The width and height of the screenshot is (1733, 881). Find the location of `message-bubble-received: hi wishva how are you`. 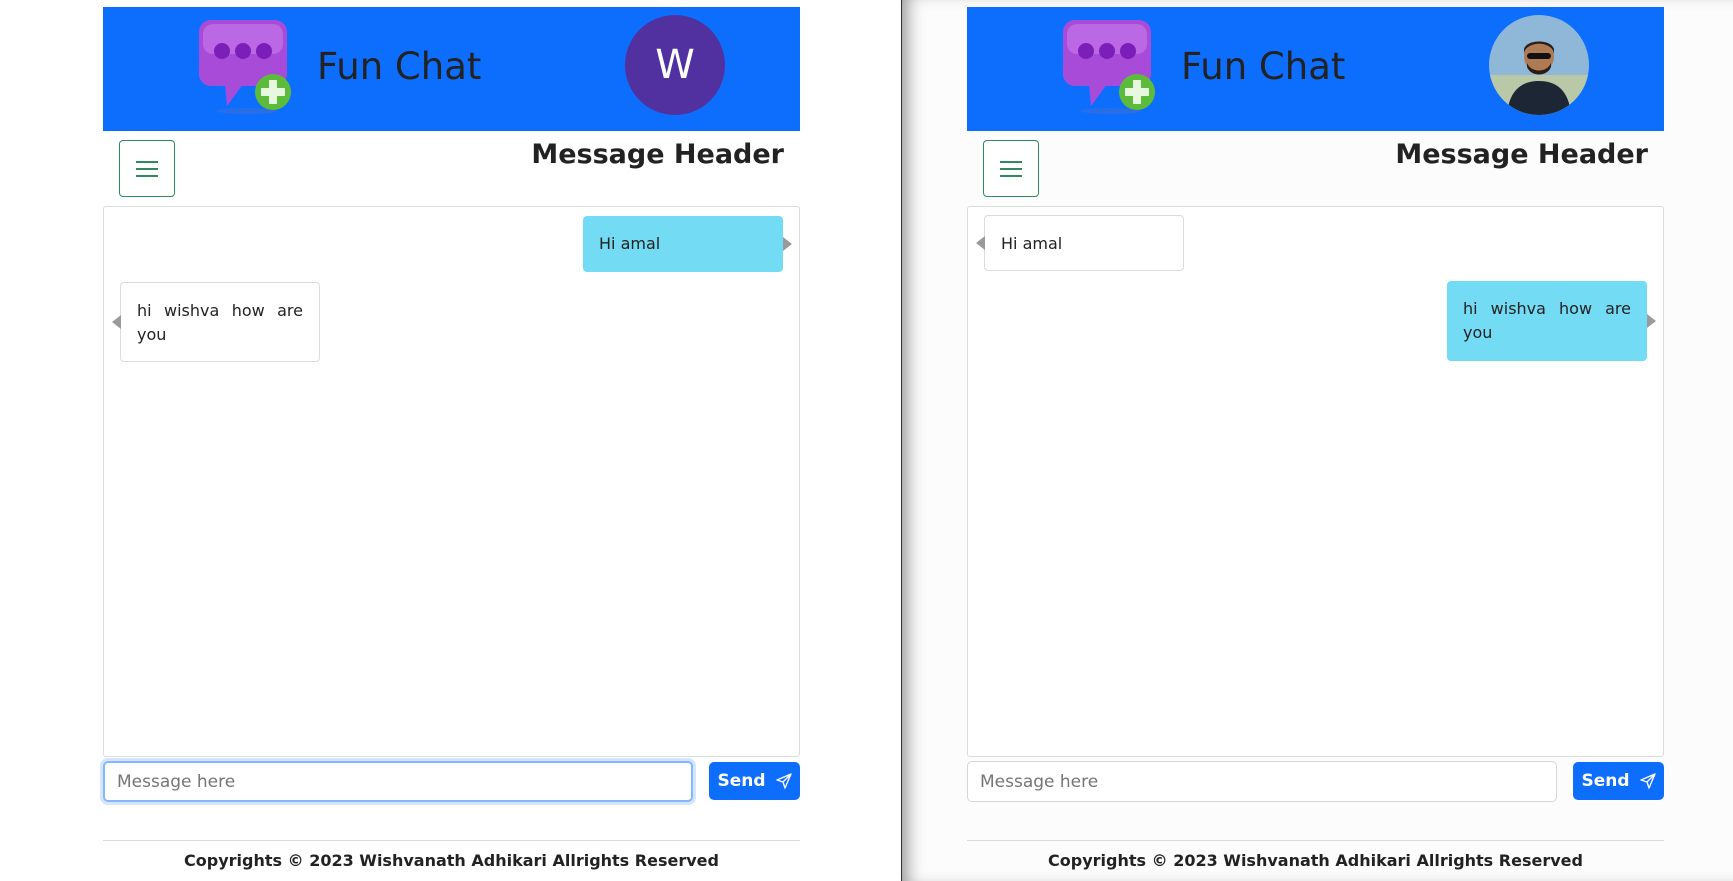

message-bubble-received: hi wishva how are you is located at coordinates (216, 322).